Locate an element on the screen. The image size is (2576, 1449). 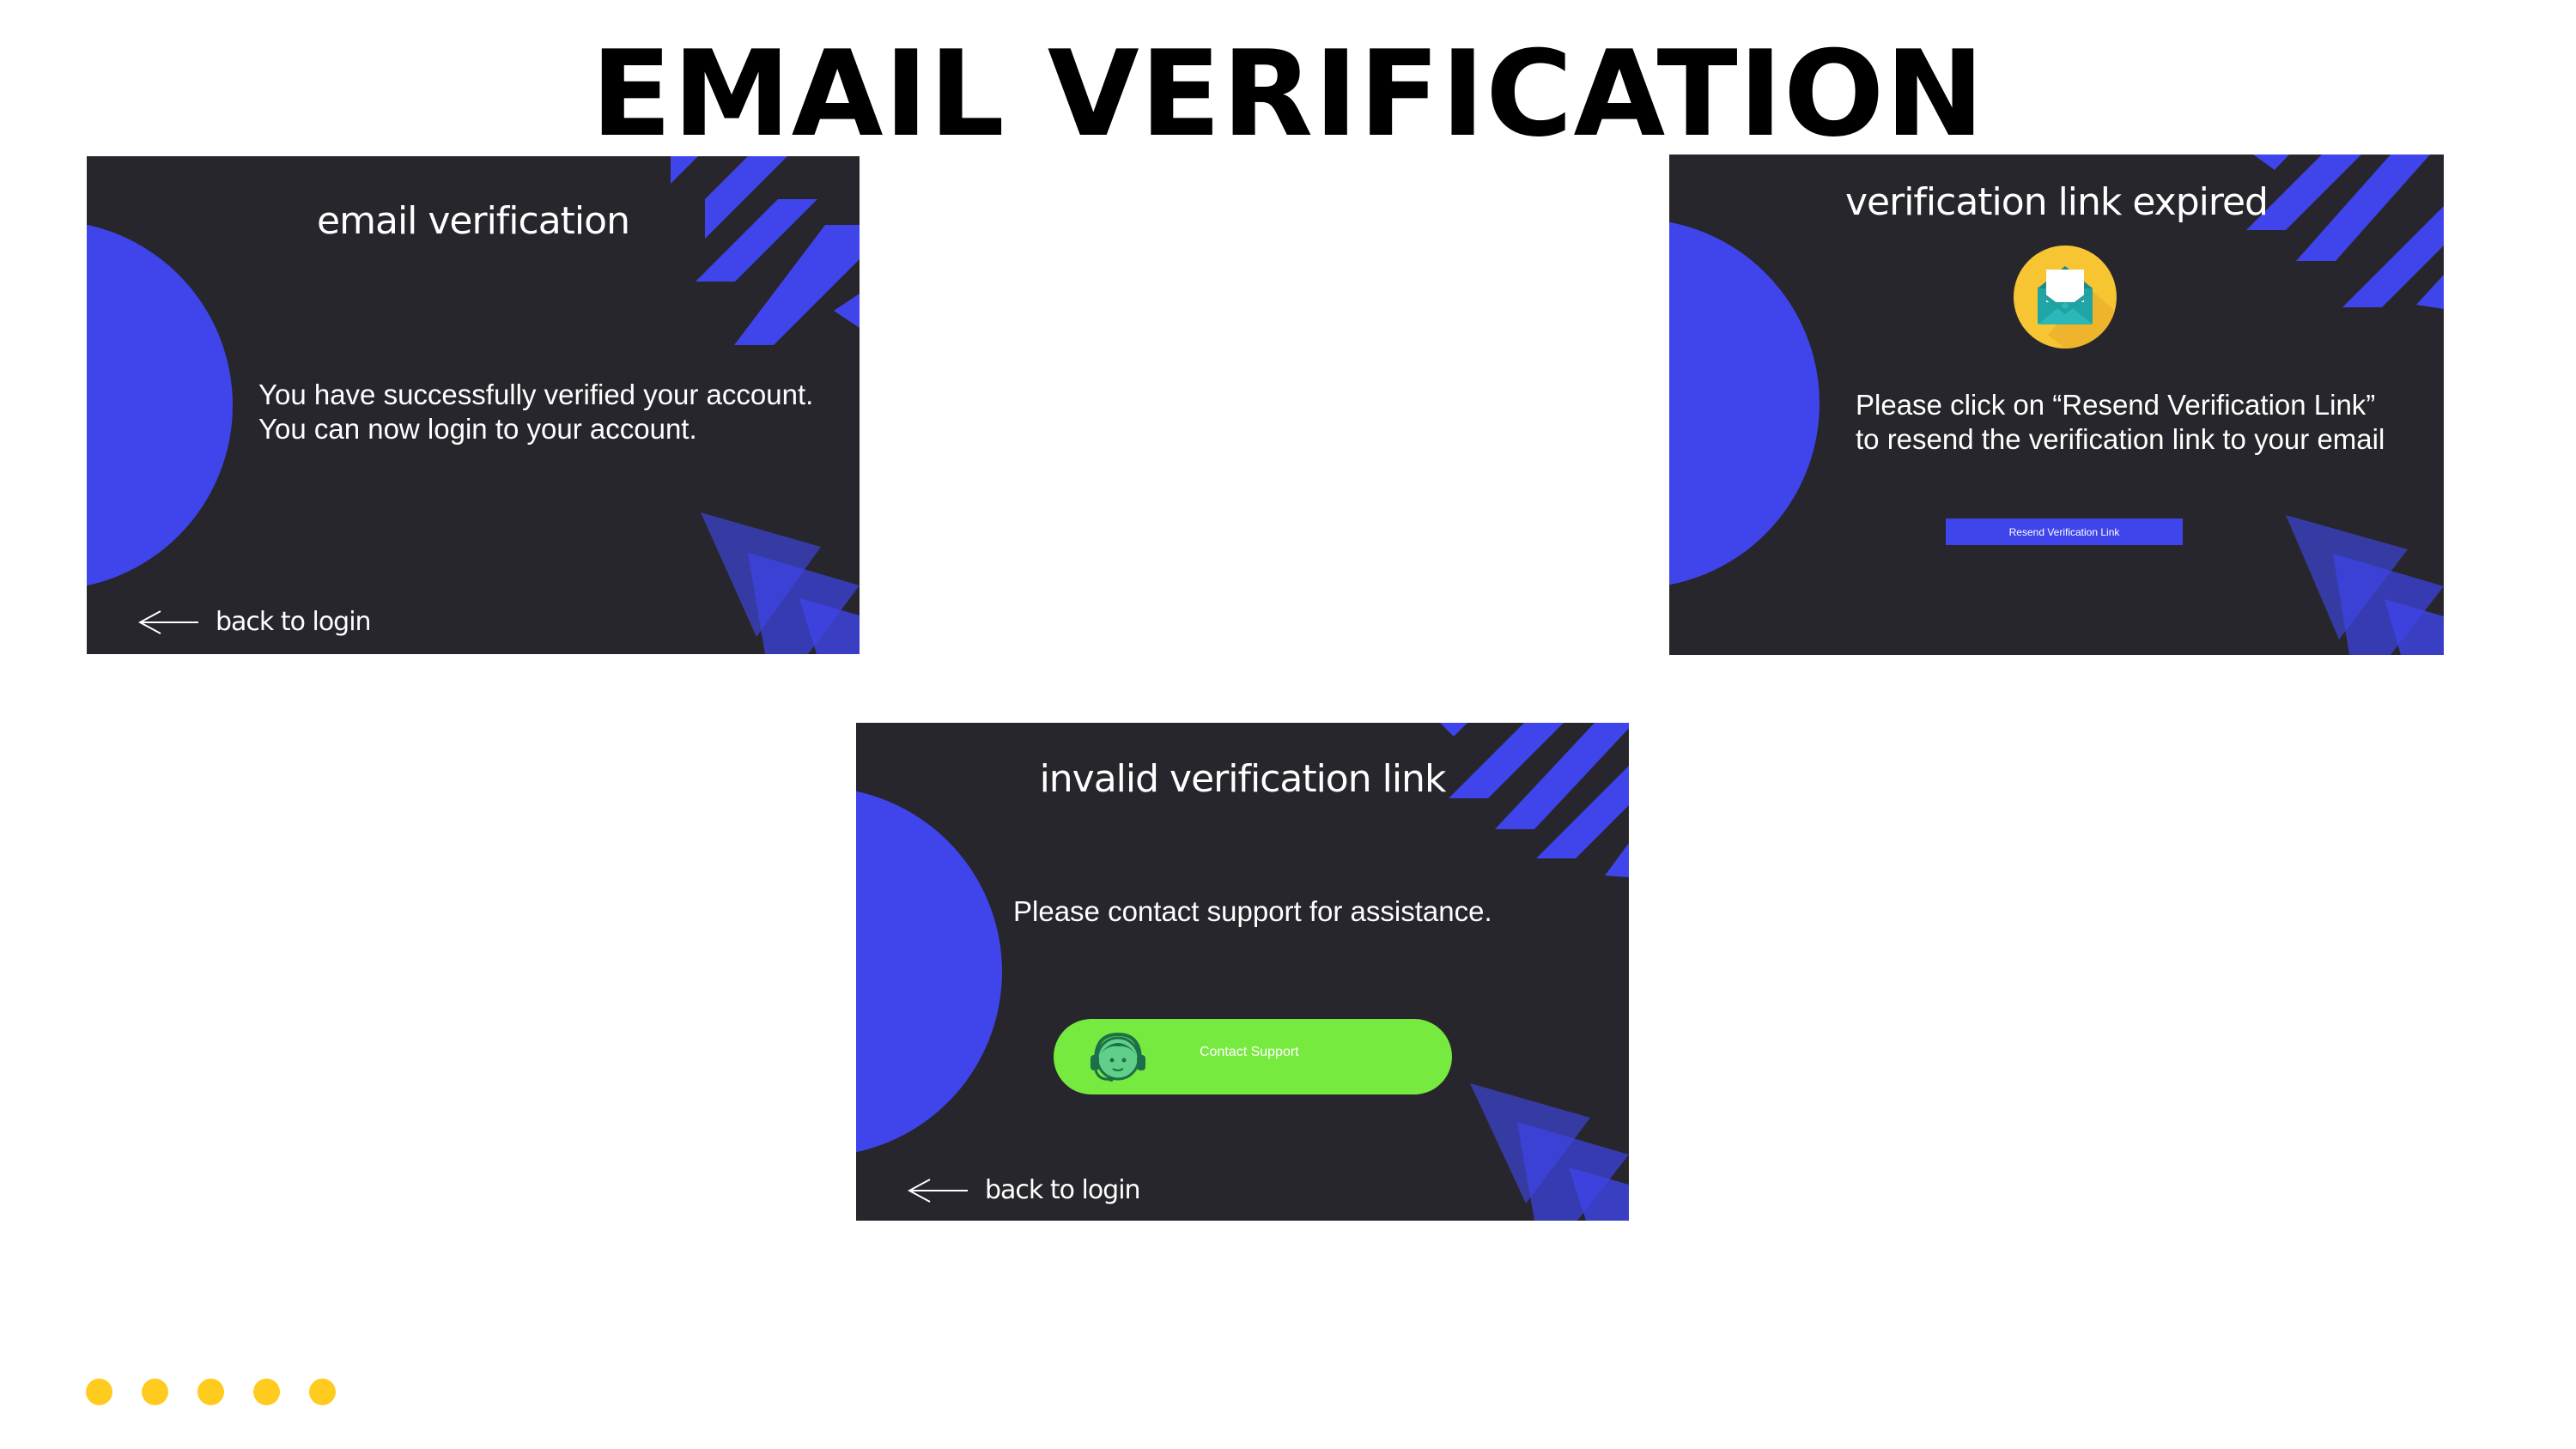
card-title: invalid verification link is located at coordinates (1243, 779).